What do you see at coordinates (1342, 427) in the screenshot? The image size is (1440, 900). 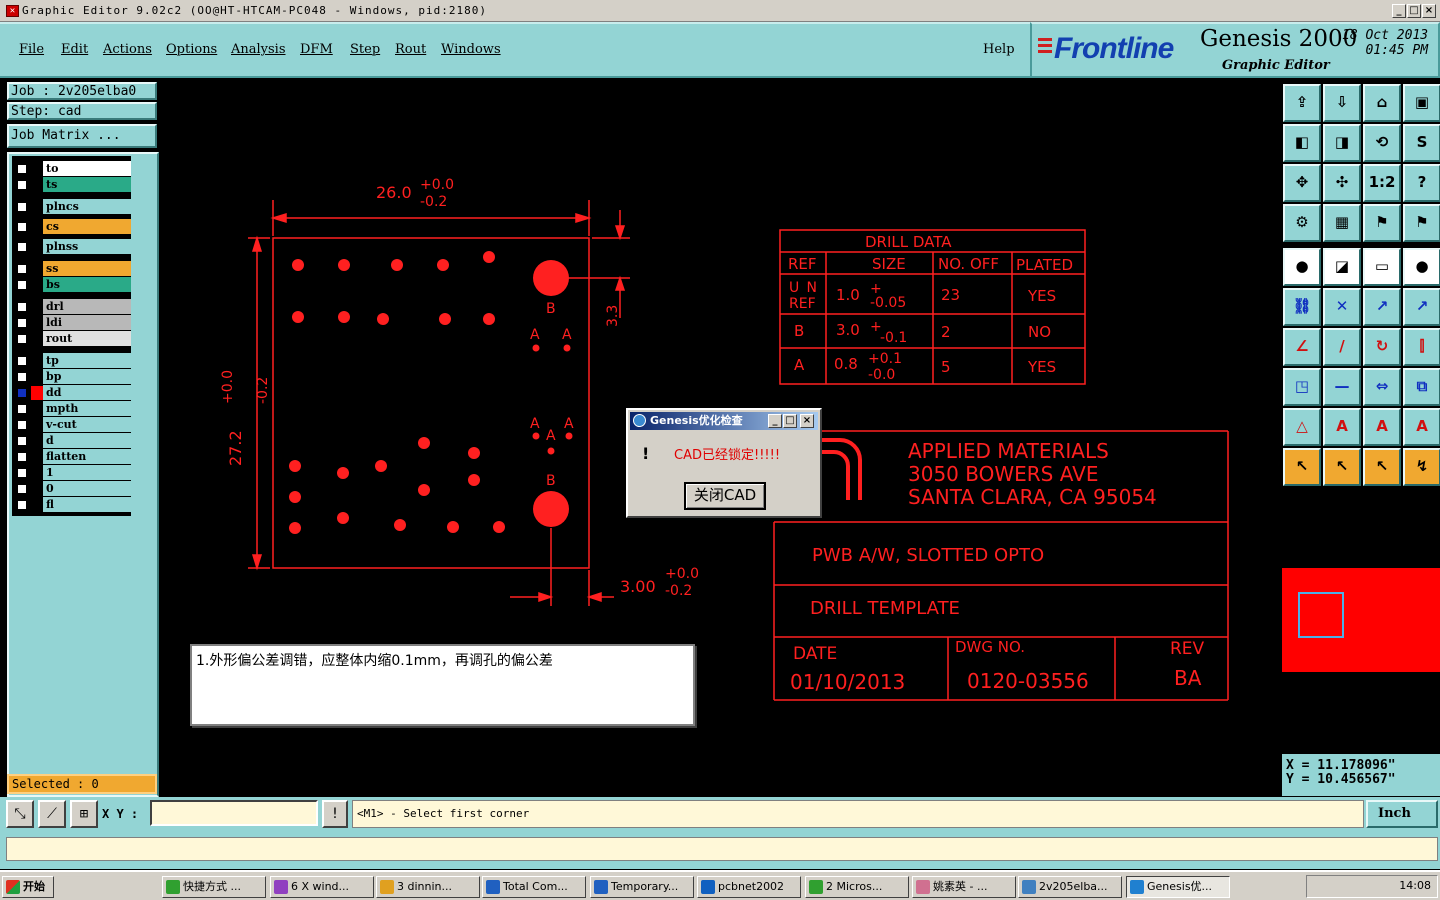 I see `text-a-icon: A` at bounding box center [1342, 427].